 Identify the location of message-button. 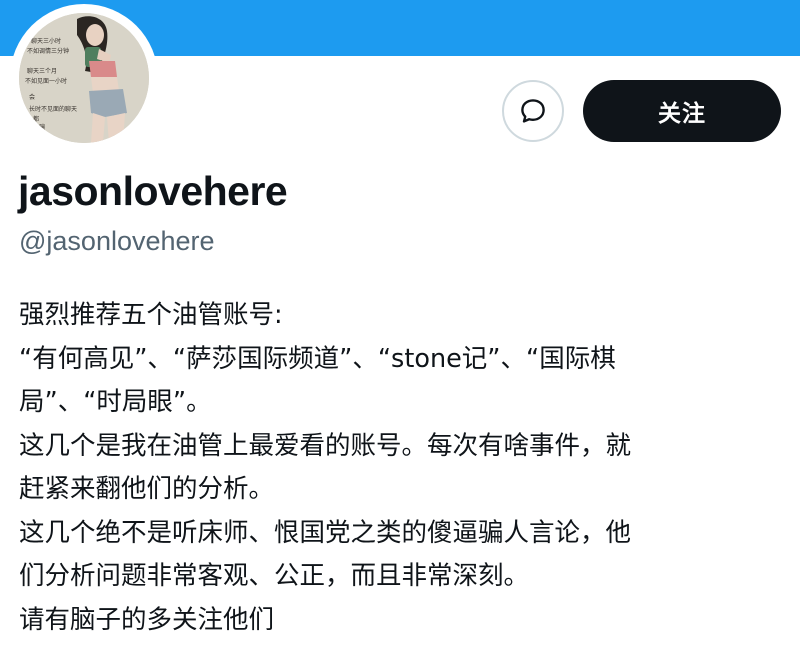
(533, 111).